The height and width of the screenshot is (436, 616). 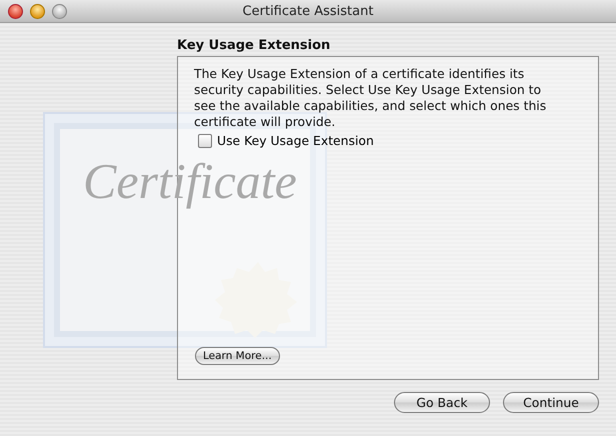 What do you see at coordinates (308, 11) in the screenshot?
I see `window-title: Certificate Assistant` at bounding box center [308, 11].